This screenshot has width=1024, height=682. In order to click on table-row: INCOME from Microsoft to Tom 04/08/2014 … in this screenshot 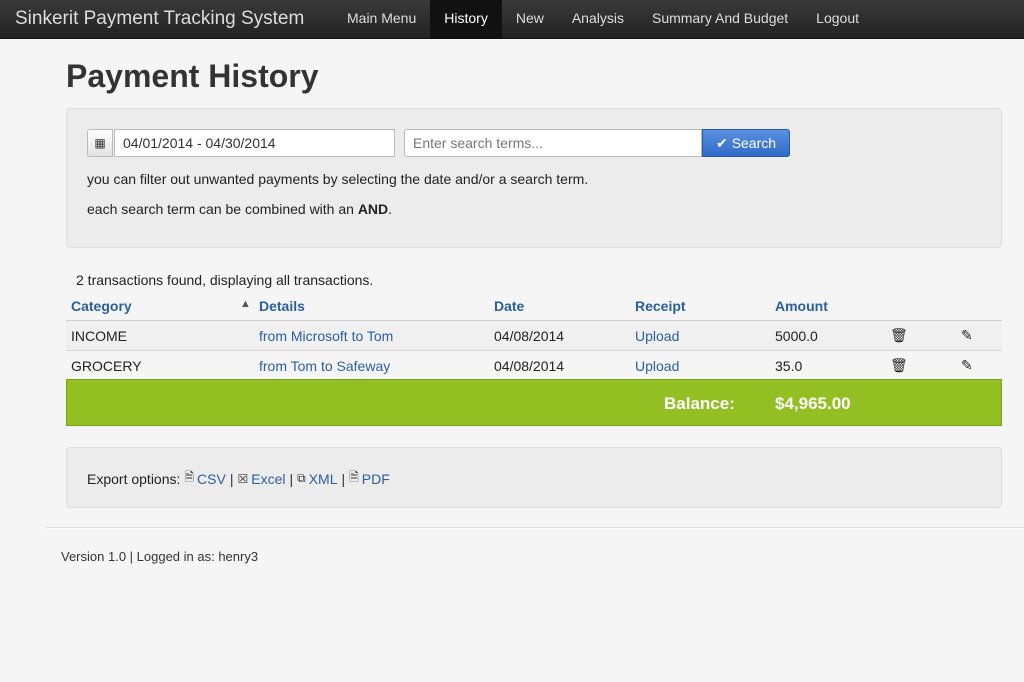, I will do `click(534, 336)`.